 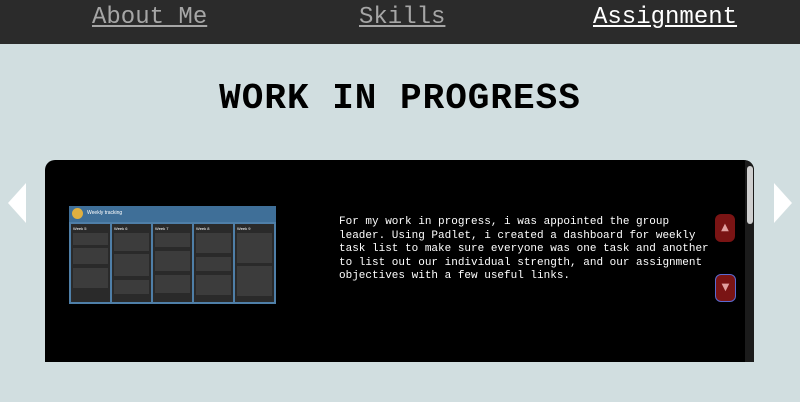 What do you see at coordinates (213, 263) in the screenshot?
I see `thumbnail-column: Week 8` at bounding box center [213, 263].